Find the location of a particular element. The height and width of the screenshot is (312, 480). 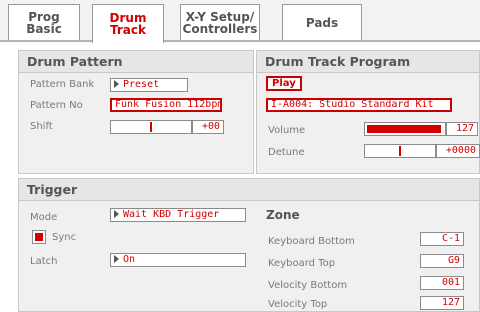

velocity-top-value: 127 is located at coordinates (442, 303).